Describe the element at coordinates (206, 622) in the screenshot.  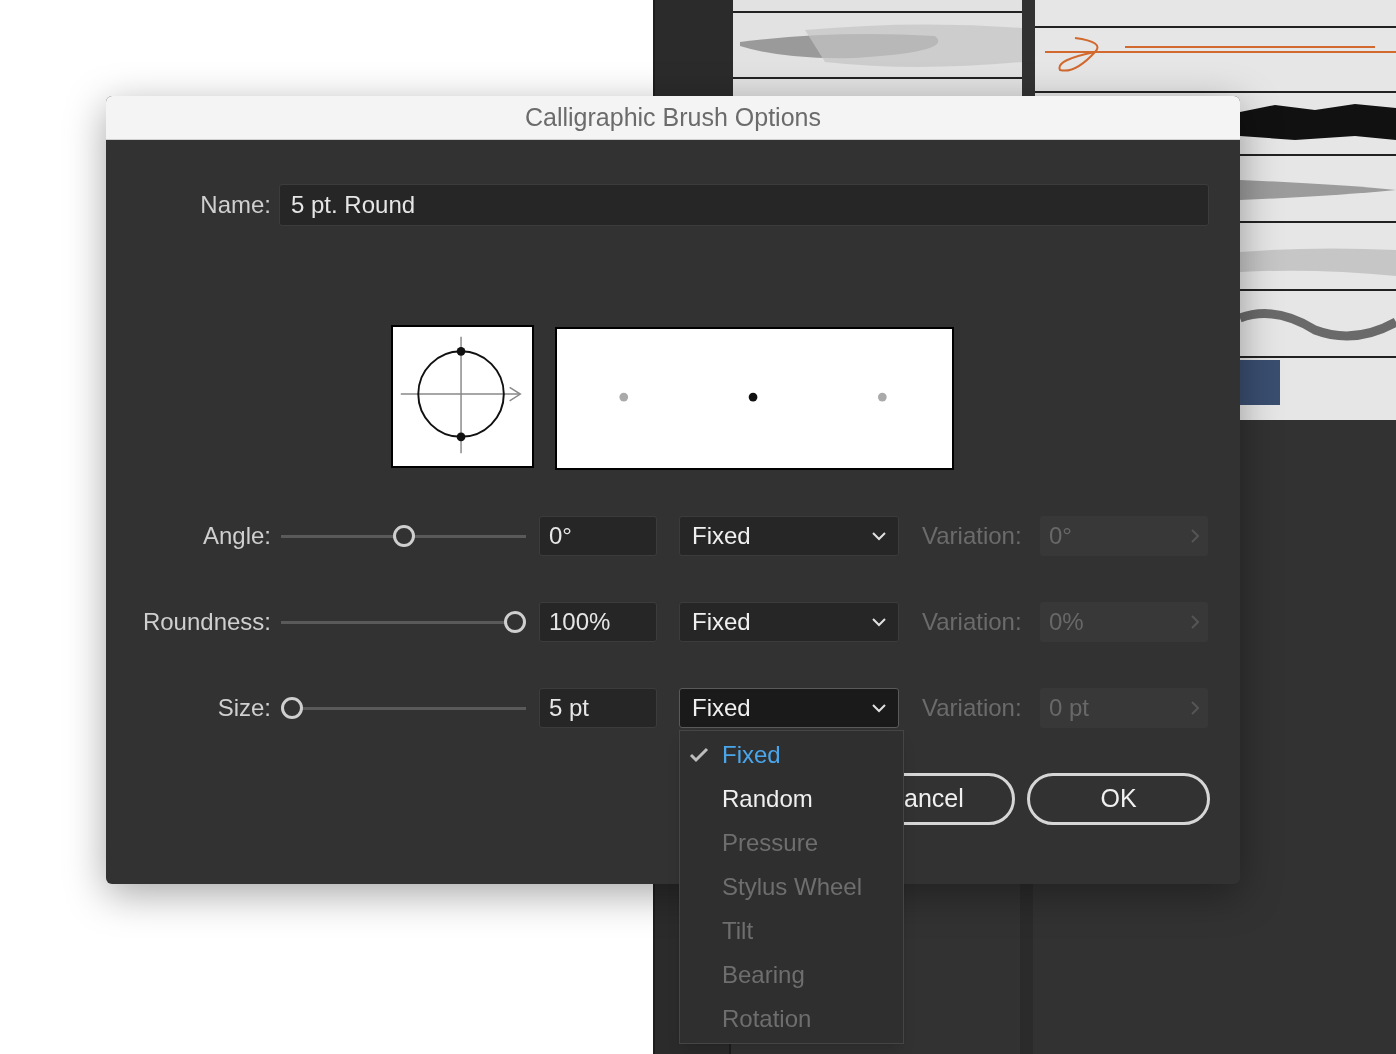
I see `option-label: Roundness:` at that location.